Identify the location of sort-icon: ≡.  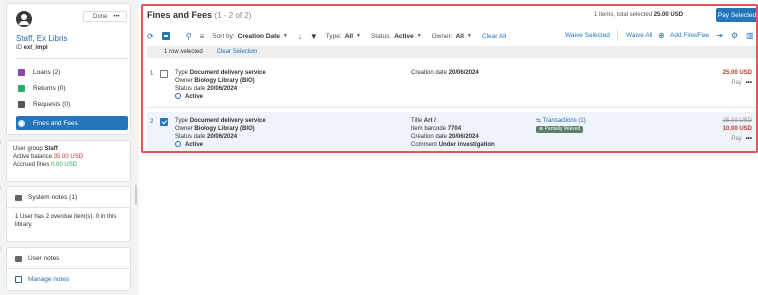
(202, 36).